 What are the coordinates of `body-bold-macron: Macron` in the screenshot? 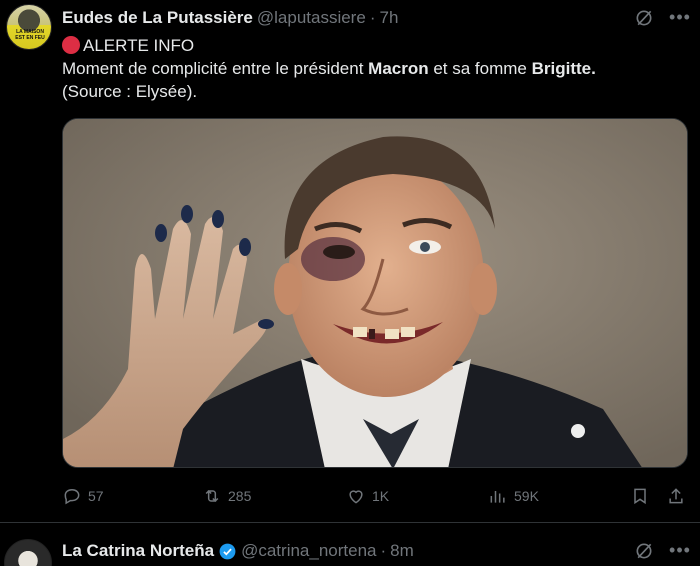 It's located at (398, 68).